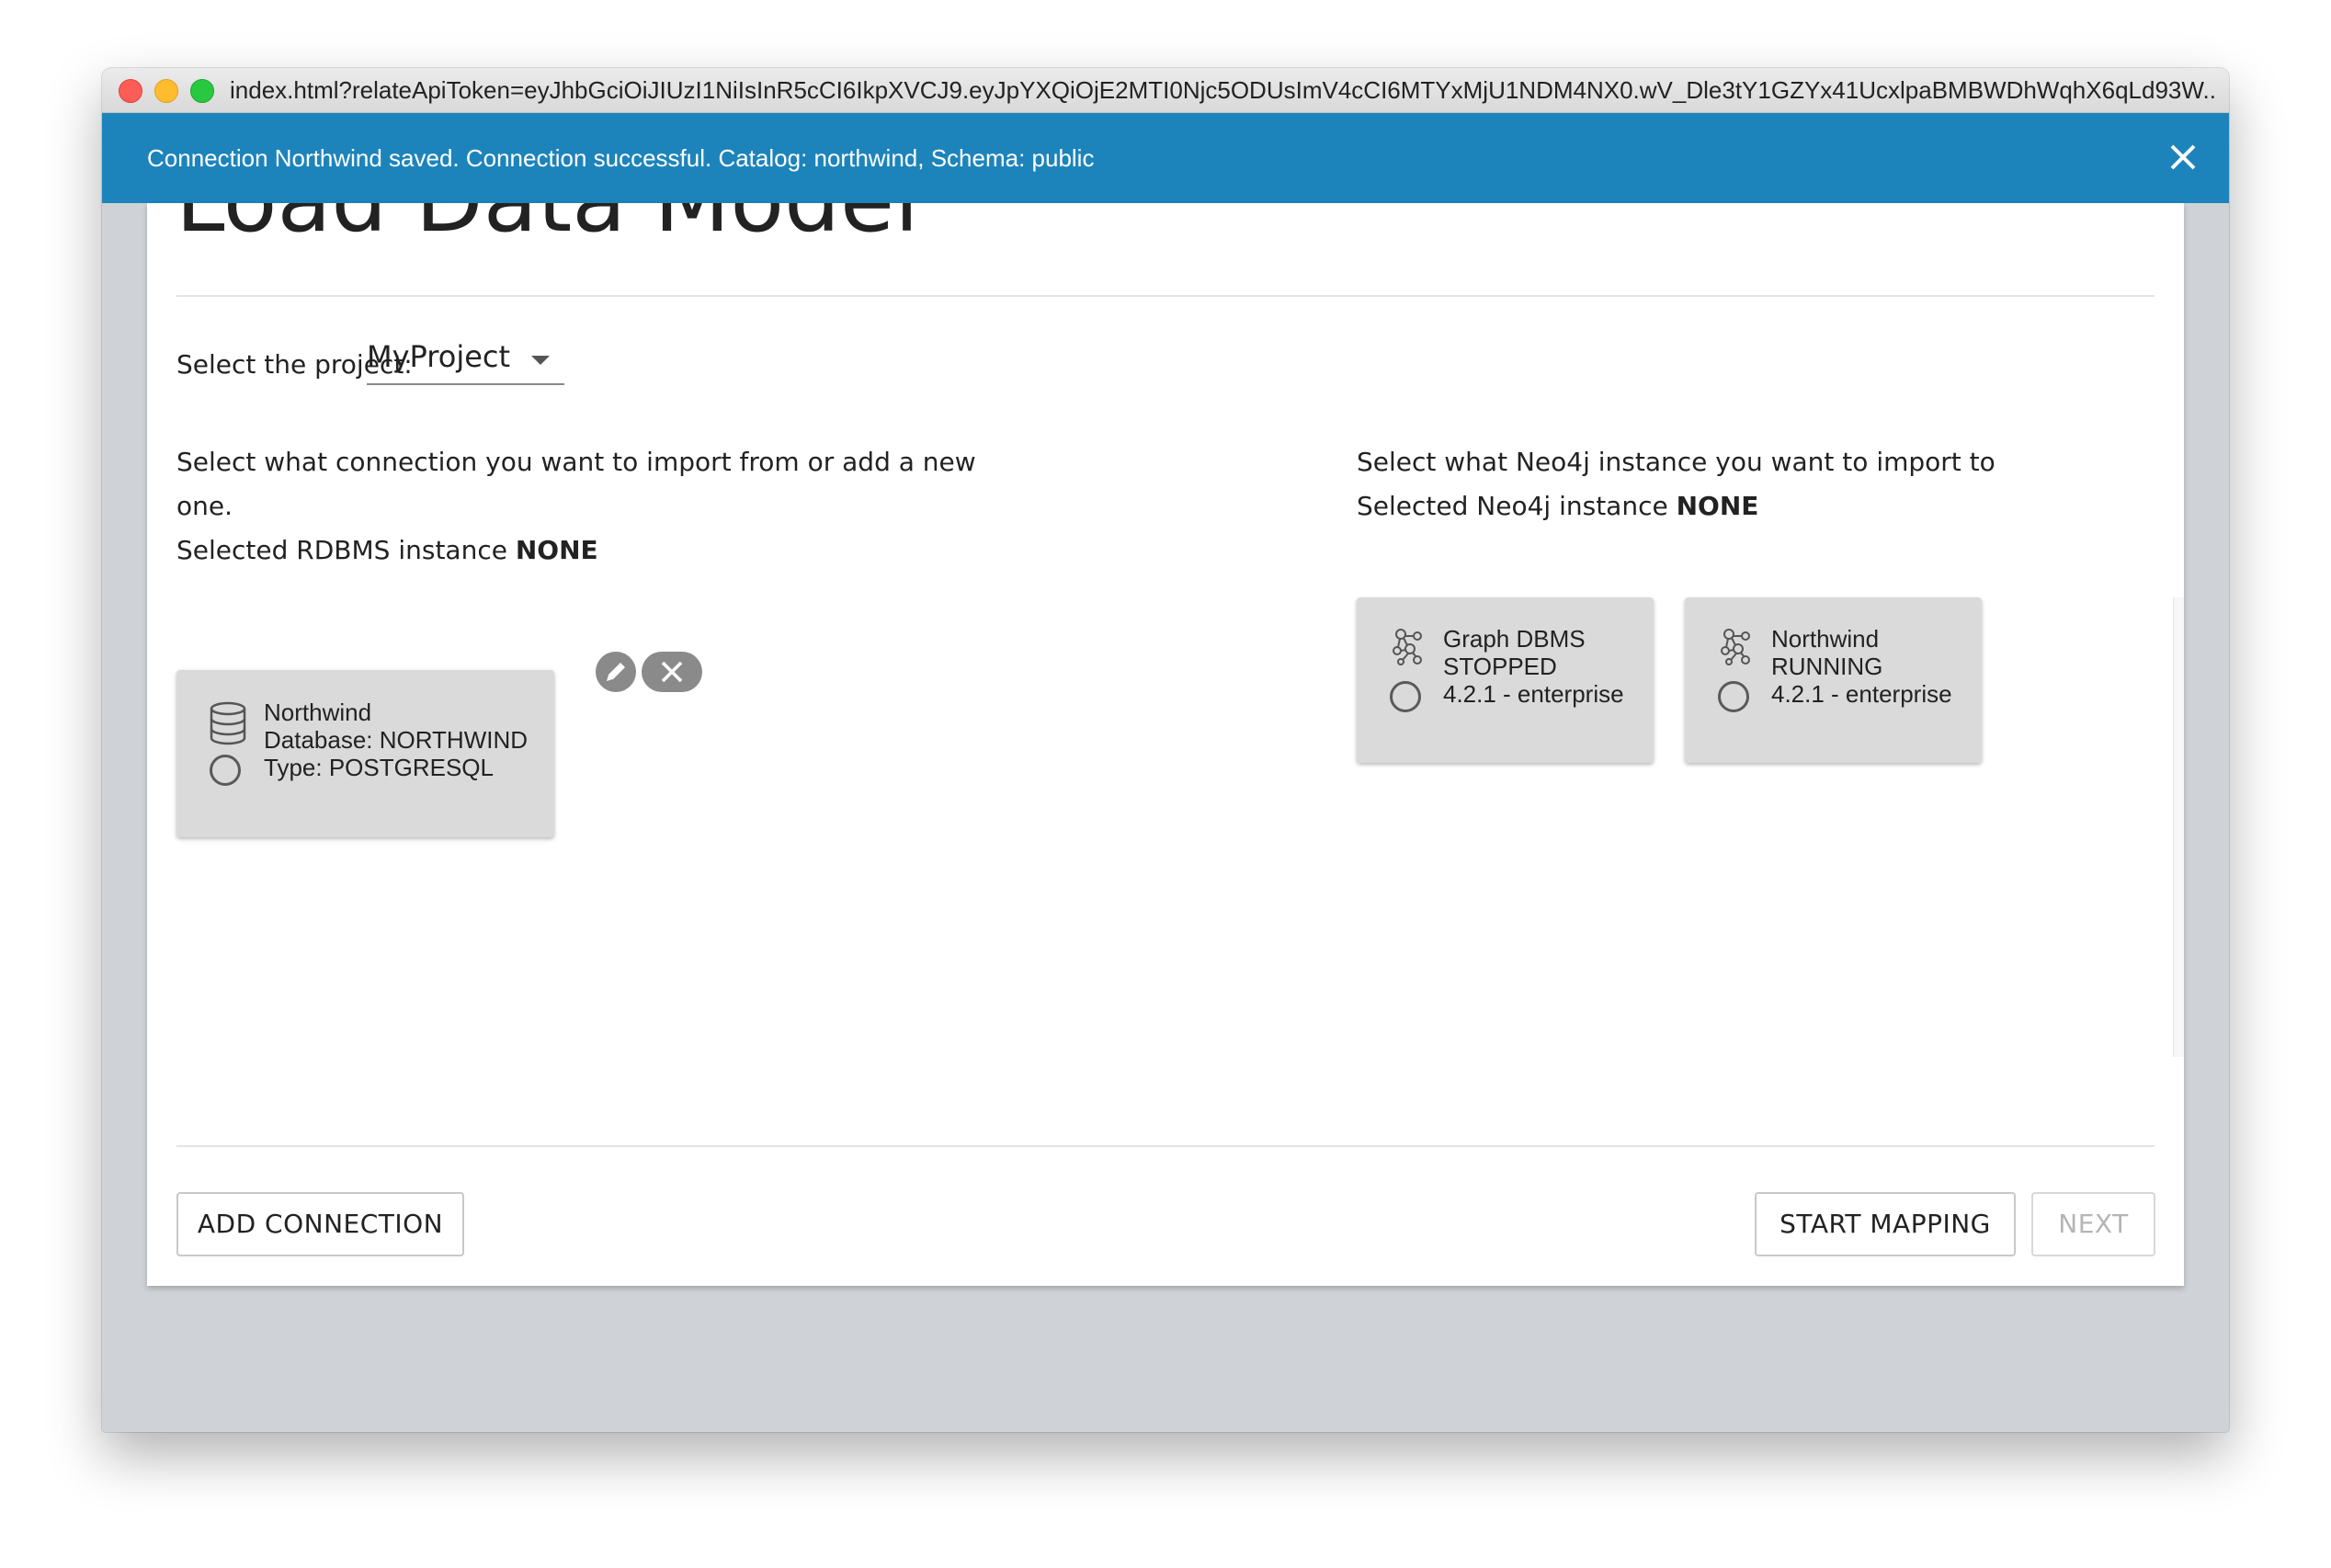 The height and width of the screenshot is (1568, 2331). Describe the element at coordinates (131, 91) in the screenshot. I see `close-window-button` at that location.